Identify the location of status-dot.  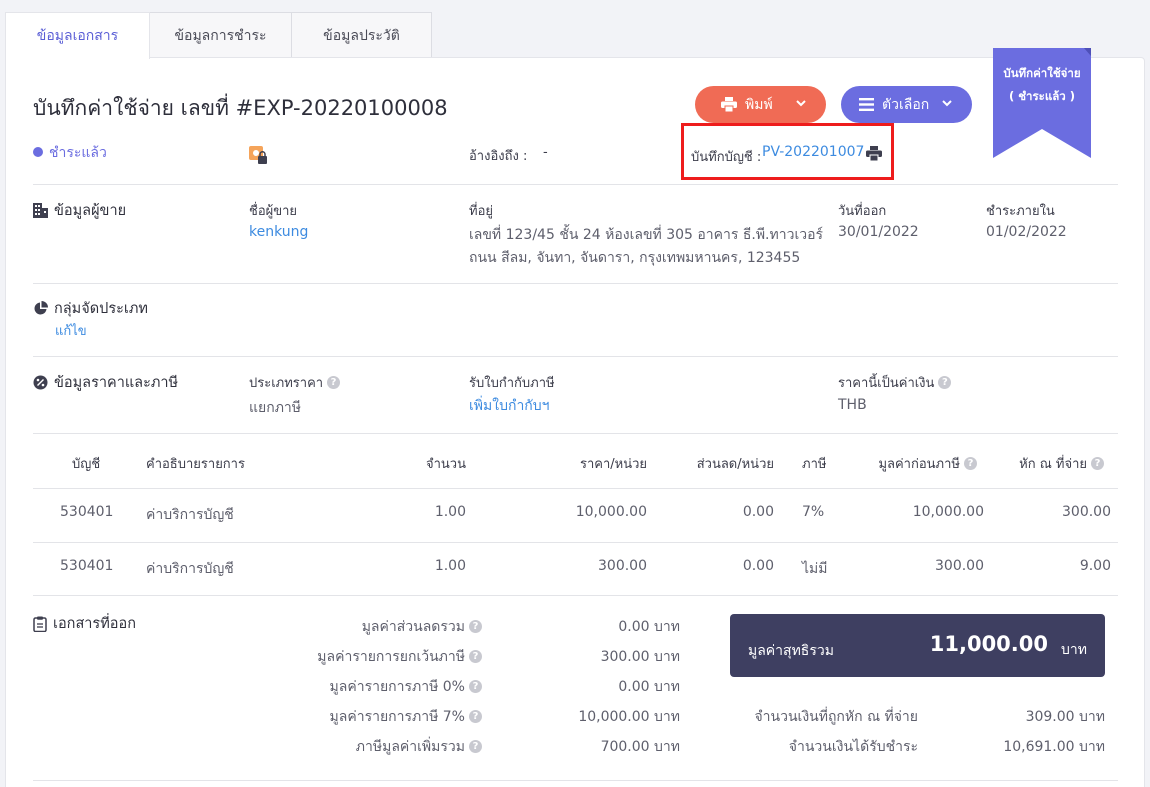
(38, 152).